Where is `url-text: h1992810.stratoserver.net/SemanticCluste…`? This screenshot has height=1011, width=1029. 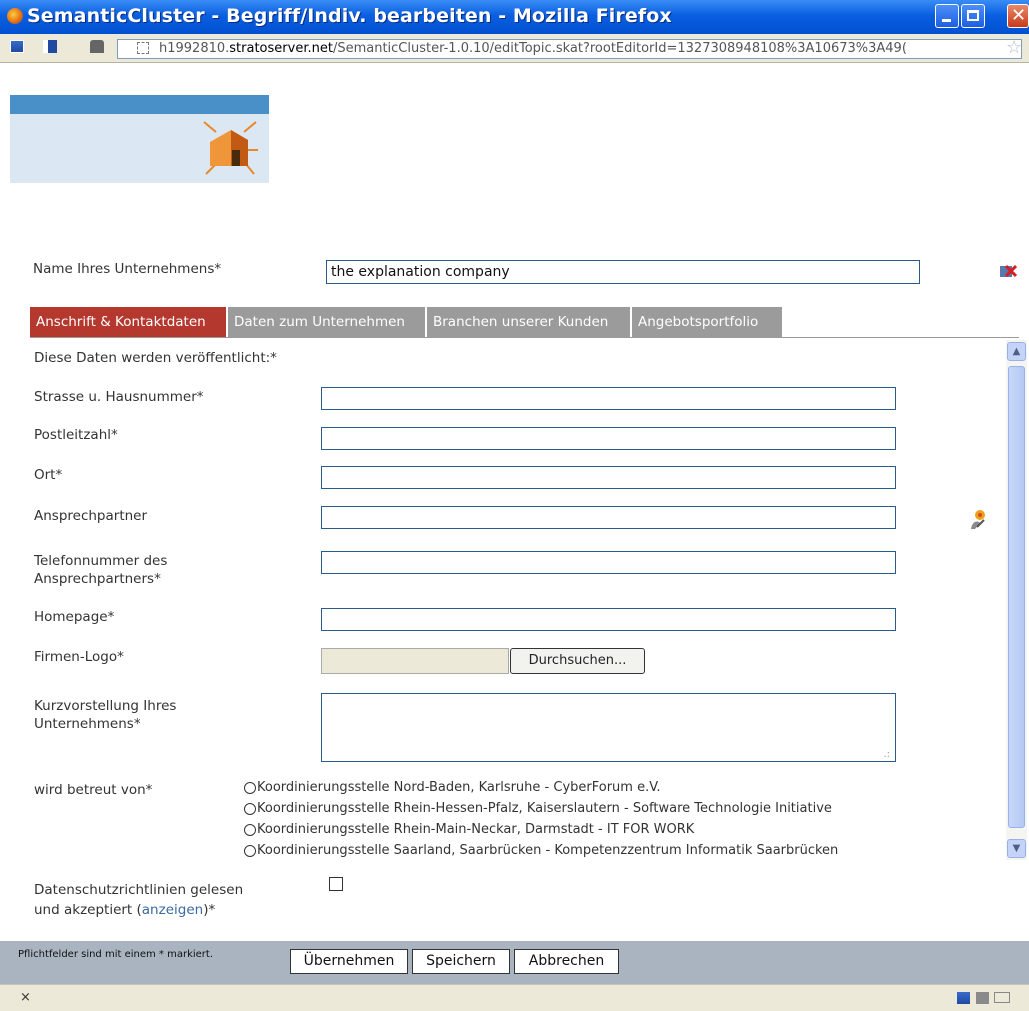 url-text: h1992810.stratoserver.net/SemanticCluste… is located at coordinates (533, 48).